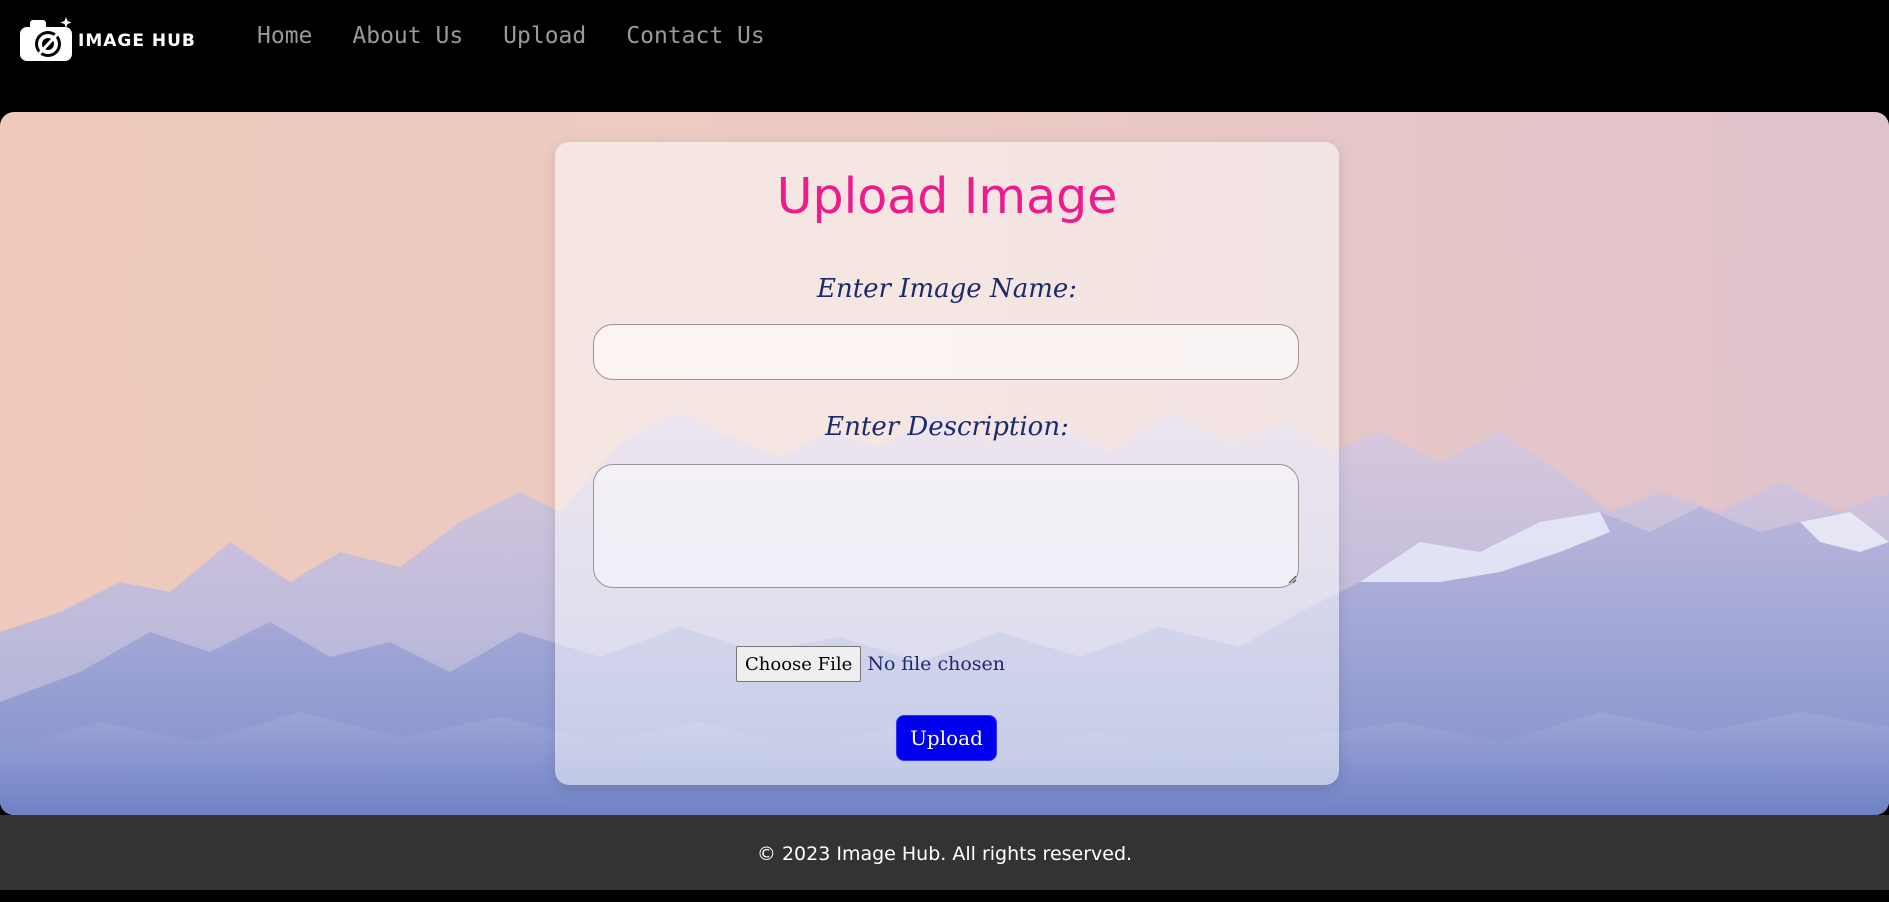 The width and height of the screenshot is (1889, 902). I want to click on description-textarea, so click(946, 526).